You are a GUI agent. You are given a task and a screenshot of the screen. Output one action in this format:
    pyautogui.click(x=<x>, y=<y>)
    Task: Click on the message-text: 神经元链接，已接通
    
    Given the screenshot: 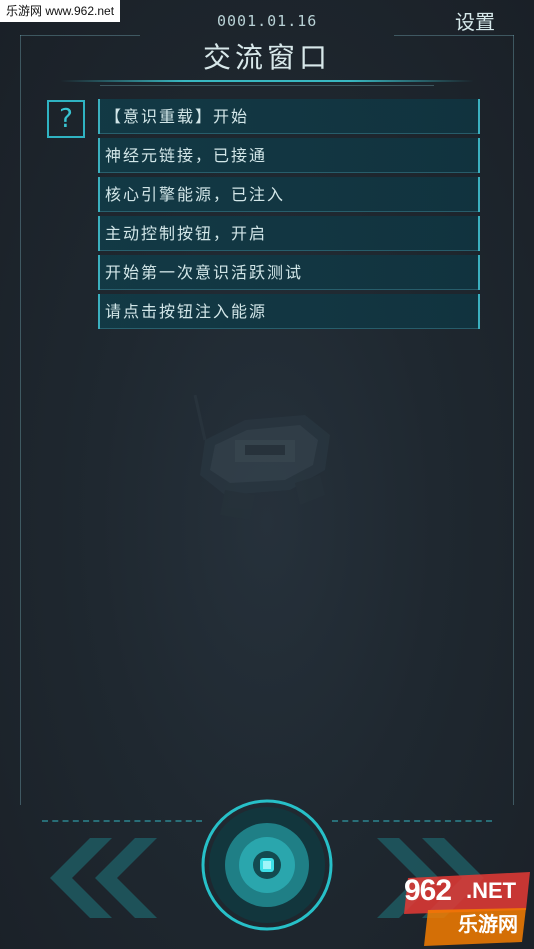 What is the action you would take?
    pyautogui.click(x=186, y=155)
    